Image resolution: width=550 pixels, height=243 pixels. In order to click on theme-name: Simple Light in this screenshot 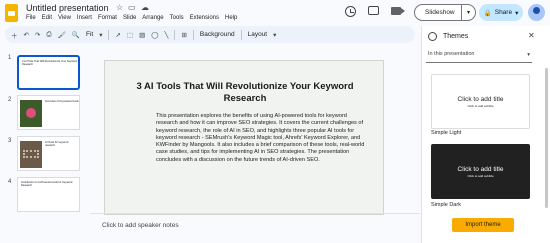, I will do `click(446, 133)`.